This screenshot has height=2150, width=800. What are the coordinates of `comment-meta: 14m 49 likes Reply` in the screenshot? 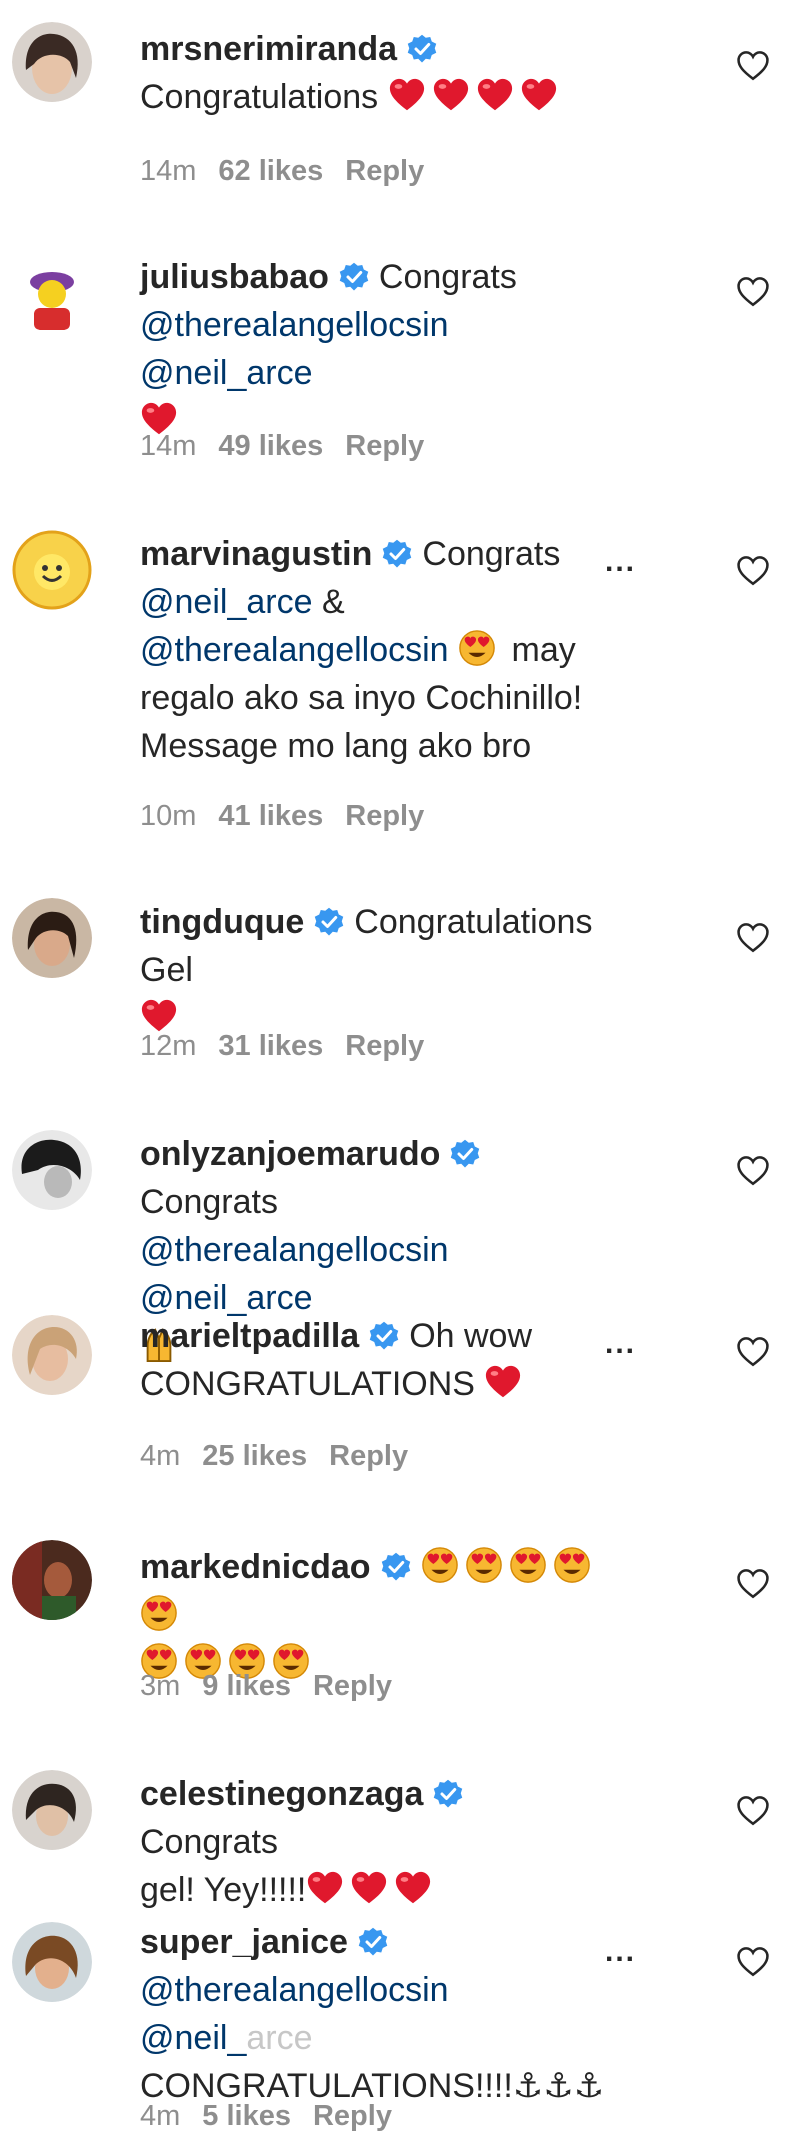 It's located at (293, 446).